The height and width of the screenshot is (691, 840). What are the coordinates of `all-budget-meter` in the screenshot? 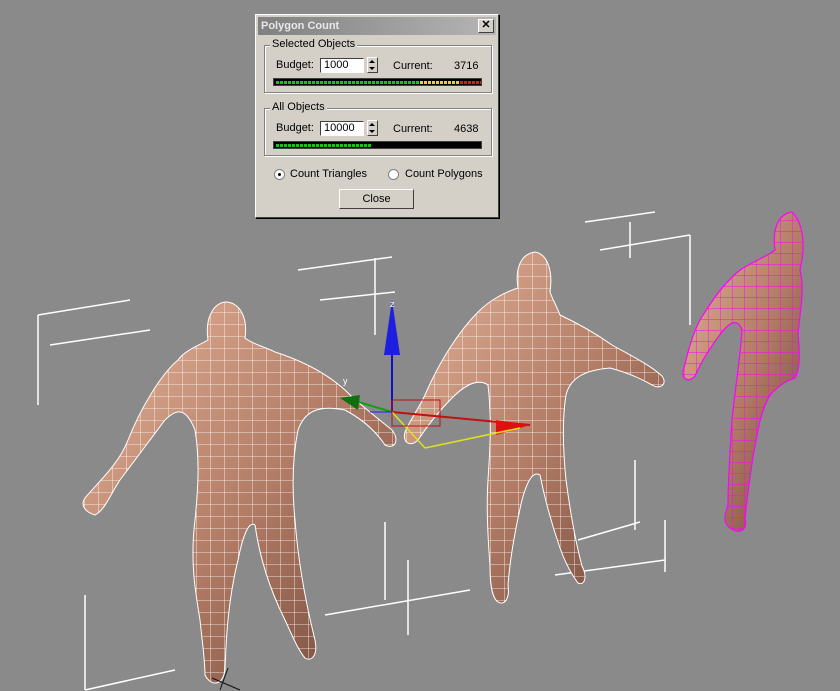 It's located at (377, 145).